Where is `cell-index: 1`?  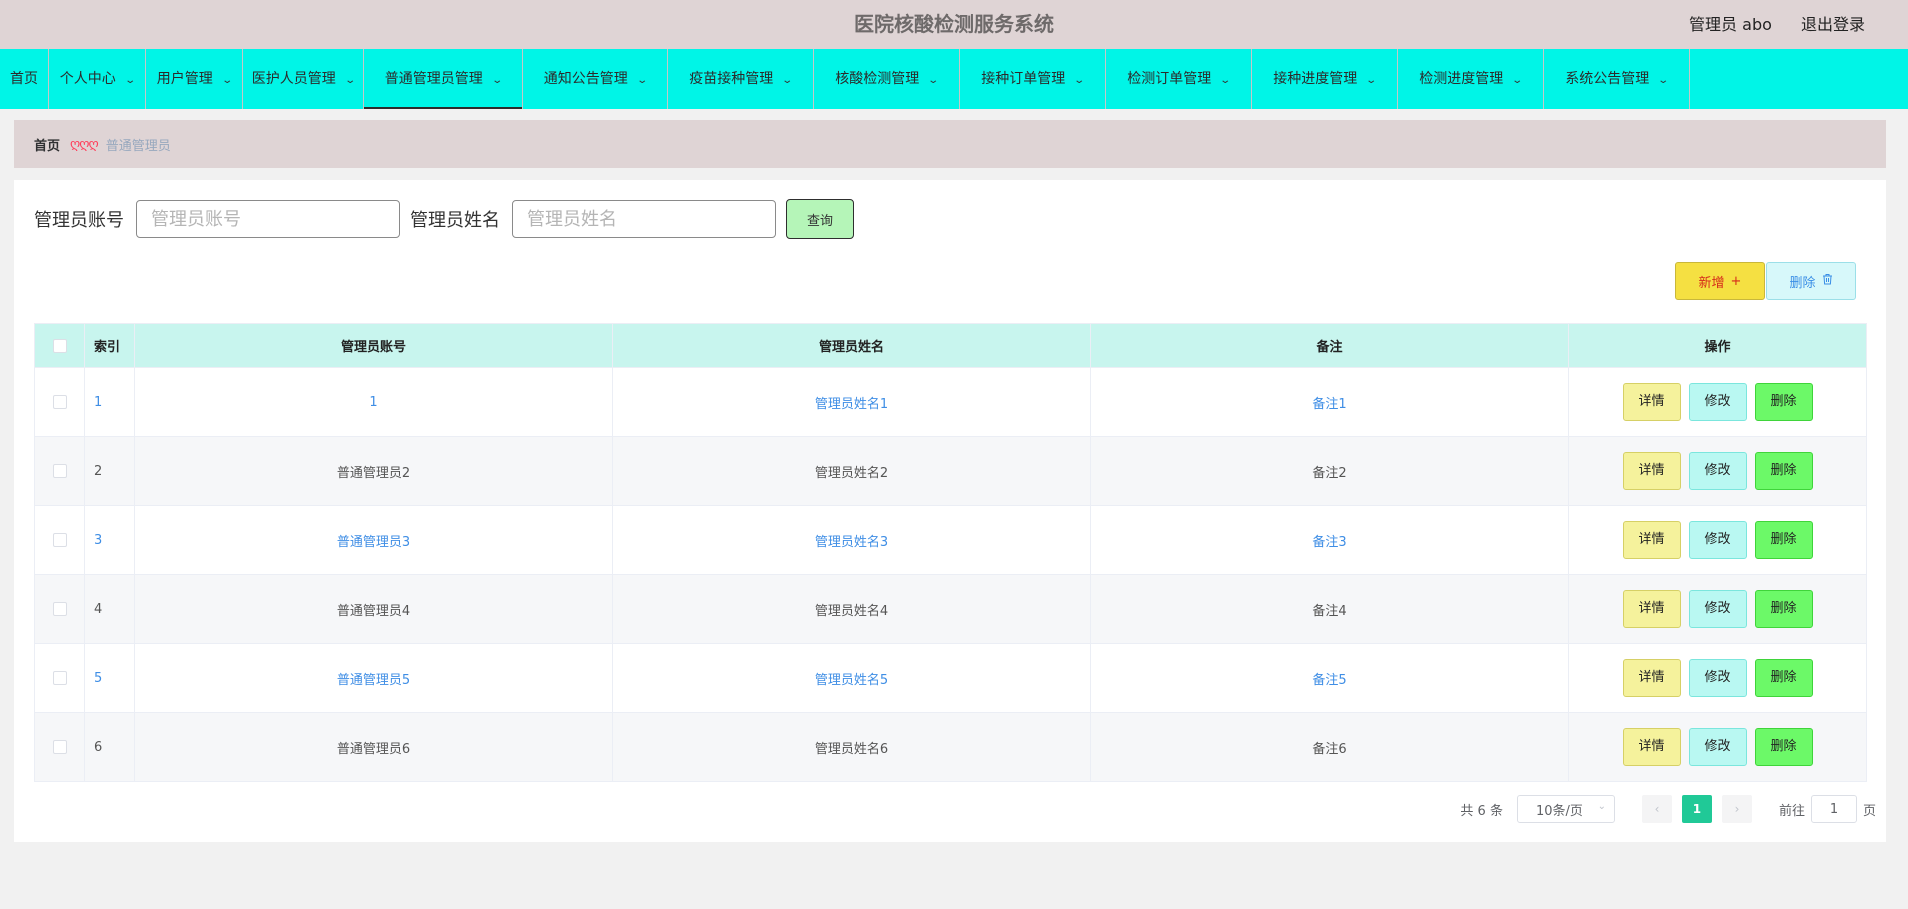
cell-index: 1 is located at coordinates (109, 402).